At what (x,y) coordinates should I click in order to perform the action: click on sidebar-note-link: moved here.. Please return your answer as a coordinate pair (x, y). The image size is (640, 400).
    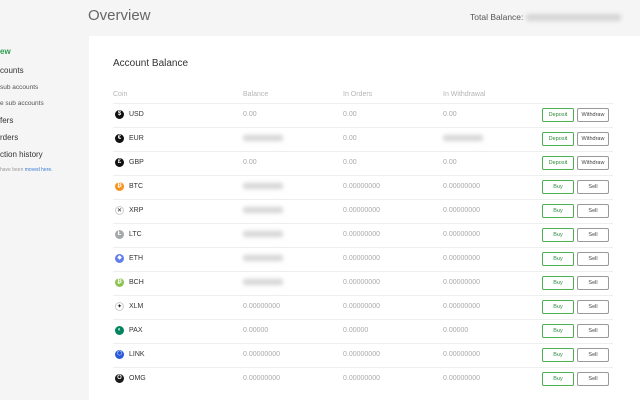
    Looking at the image, I should click on (39, 170).